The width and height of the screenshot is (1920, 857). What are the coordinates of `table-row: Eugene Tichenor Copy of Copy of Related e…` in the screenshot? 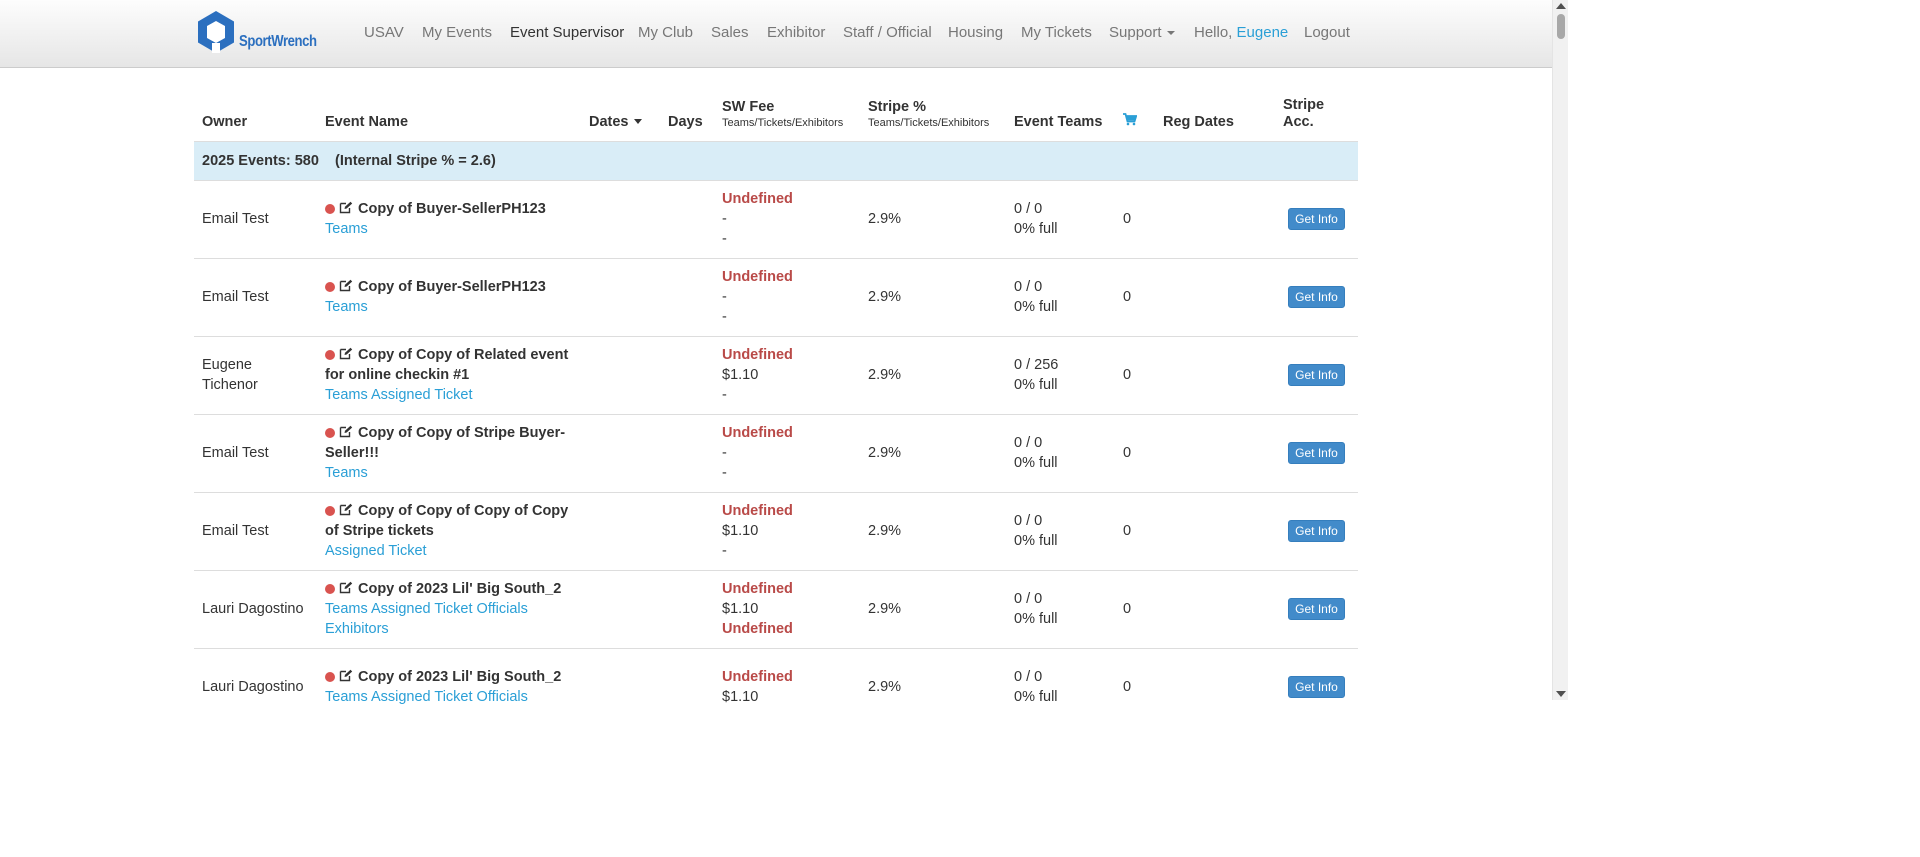 It's located at (776, 374).